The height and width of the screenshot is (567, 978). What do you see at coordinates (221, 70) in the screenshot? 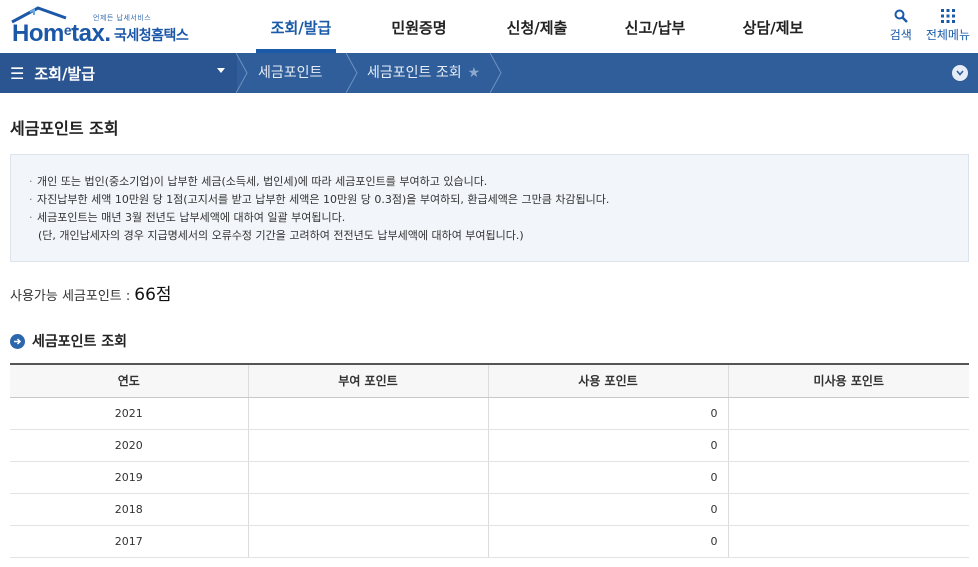
I see `dropdown-caret-icon` at bounding box center [221, 70].